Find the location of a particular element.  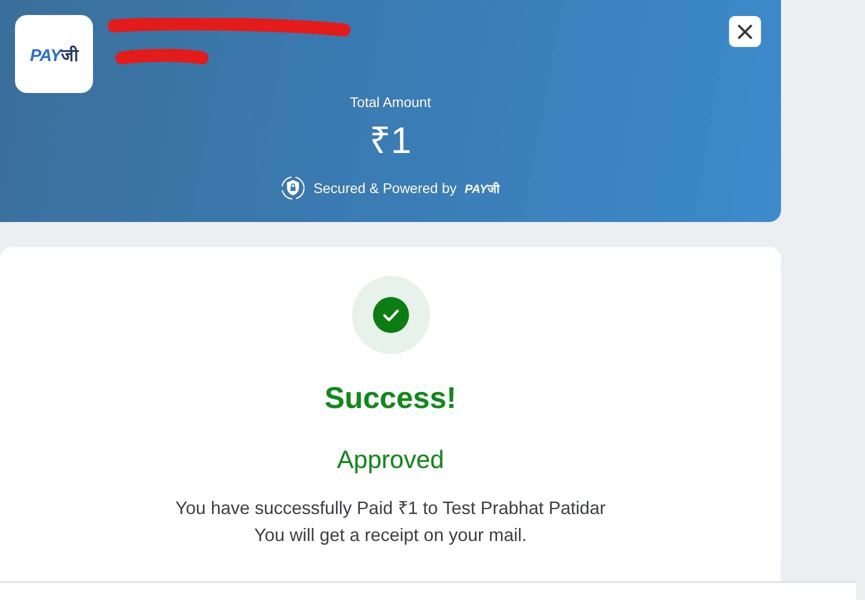

powered-logo: PAYजी is located at coordinates (482, 188).